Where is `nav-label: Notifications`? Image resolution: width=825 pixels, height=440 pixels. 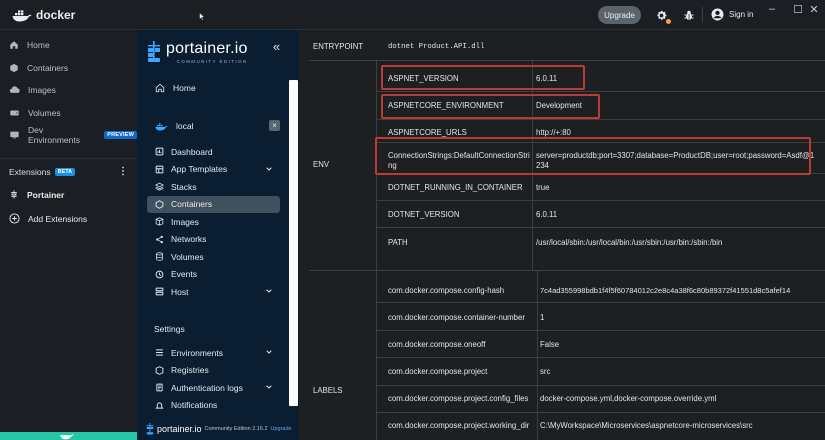
nav-label: Notifications is located at coordinates (194, 405).